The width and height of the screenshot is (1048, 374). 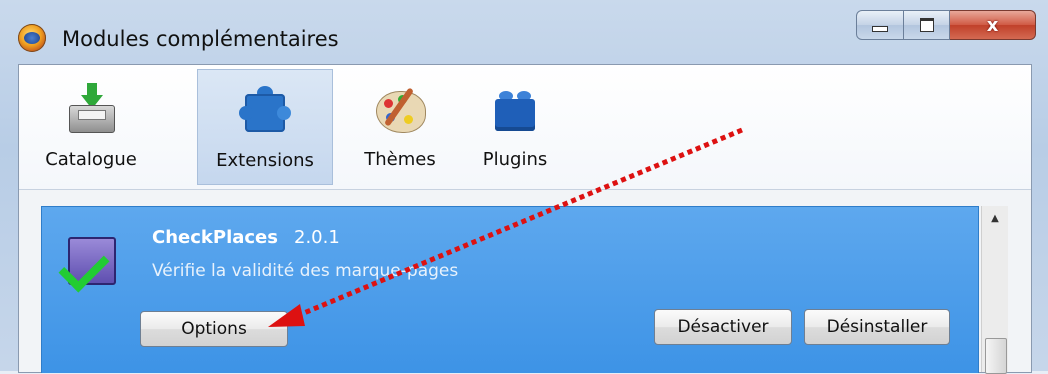 What do you see at coordinates (91, 109) in the screenshot?
I see `download-tray-icon` at bounding box center [91, 109].